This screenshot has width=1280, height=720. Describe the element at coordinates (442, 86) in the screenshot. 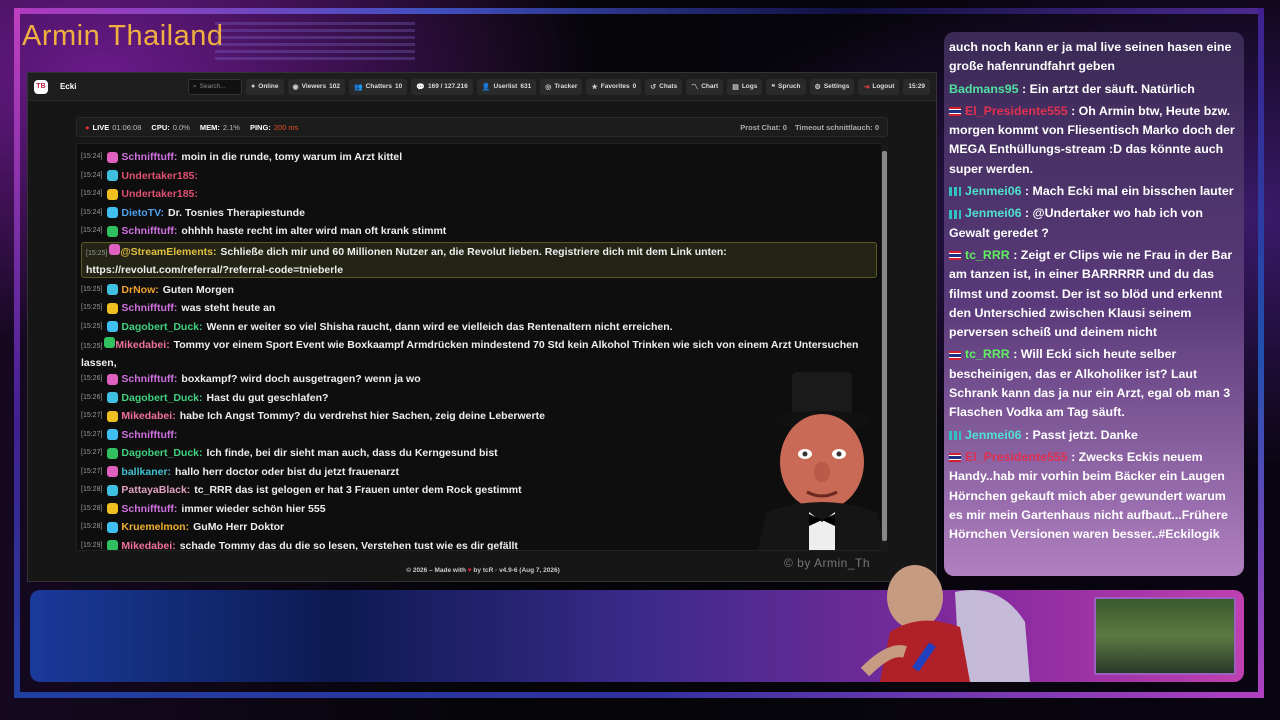

I see `messages-counter: 💬 169 / 127.216` at that location.